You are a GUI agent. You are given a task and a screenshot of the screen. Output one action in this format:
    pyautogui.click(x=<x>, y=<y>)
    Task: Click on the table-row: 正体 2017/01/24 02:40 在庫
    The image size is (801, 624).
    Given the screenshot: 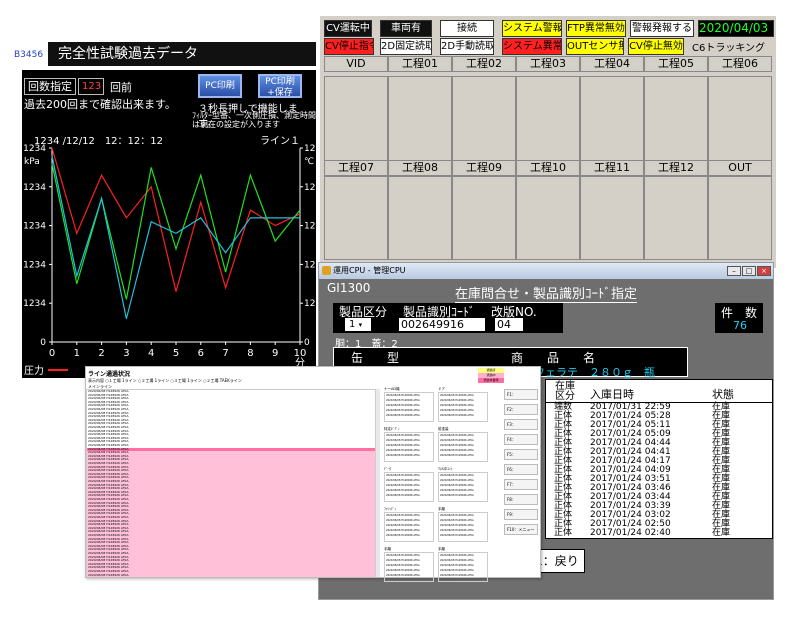 What is the action you would take?
    pyautogui.click(x=659, y=533)
    